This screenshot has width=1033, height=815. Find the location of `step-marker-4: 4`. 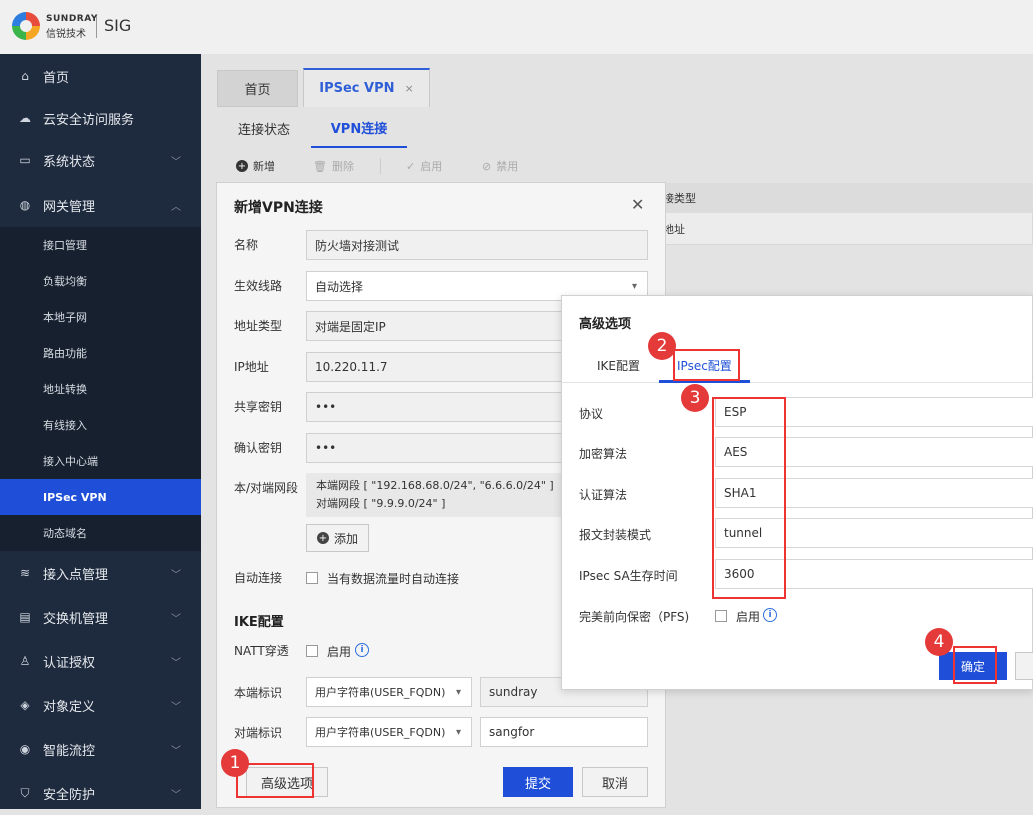

step-marker-4: 4 is located at coordinates (939, 642).